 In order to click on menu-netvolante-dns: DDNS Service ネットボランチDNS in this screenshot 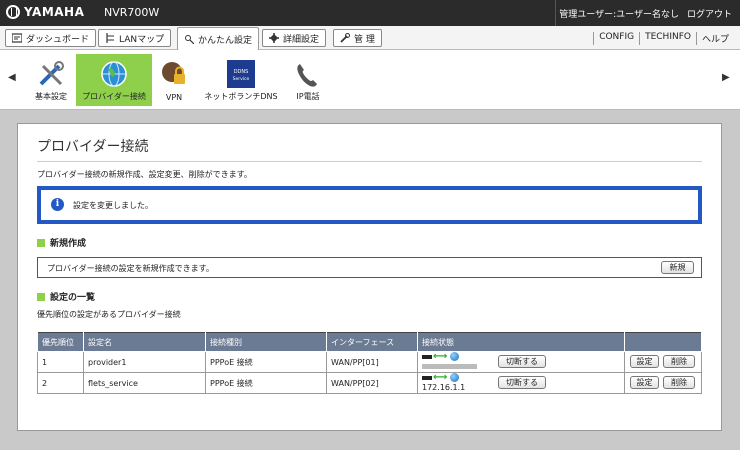, I will do `click(241, 80)`.